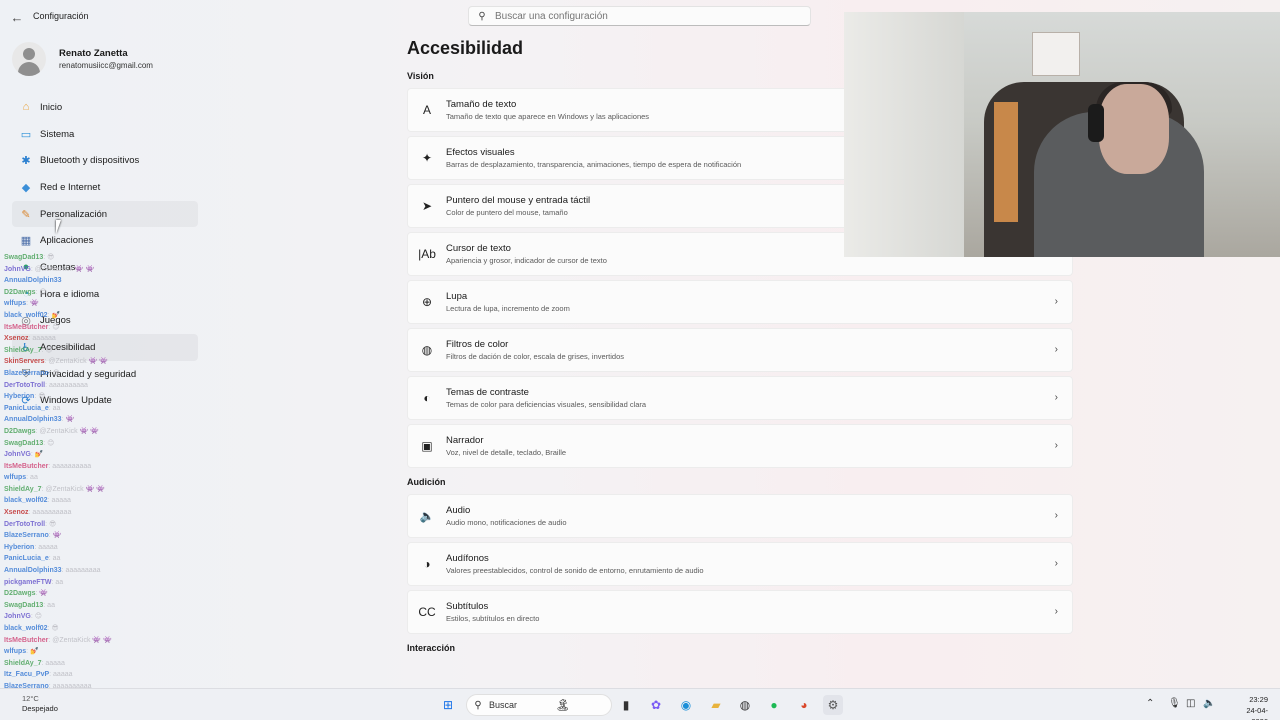 The image size is (1280, 720). I want to click on taskbar-search-label: Buscar, so click(503, 705).